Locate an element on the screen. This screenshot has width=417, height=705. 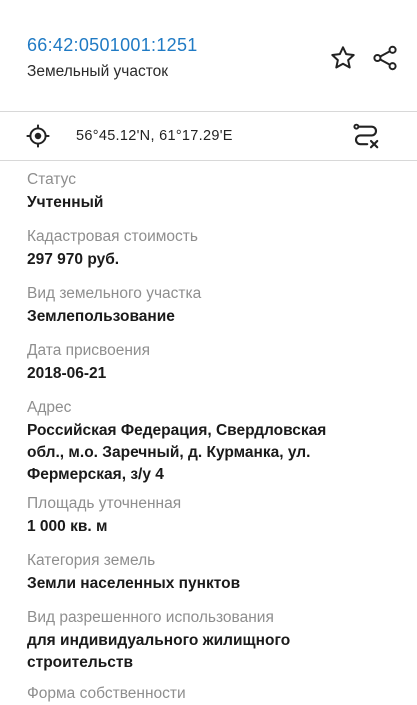
field-label: Вид земельного участка is located at coordinates (114, 293).